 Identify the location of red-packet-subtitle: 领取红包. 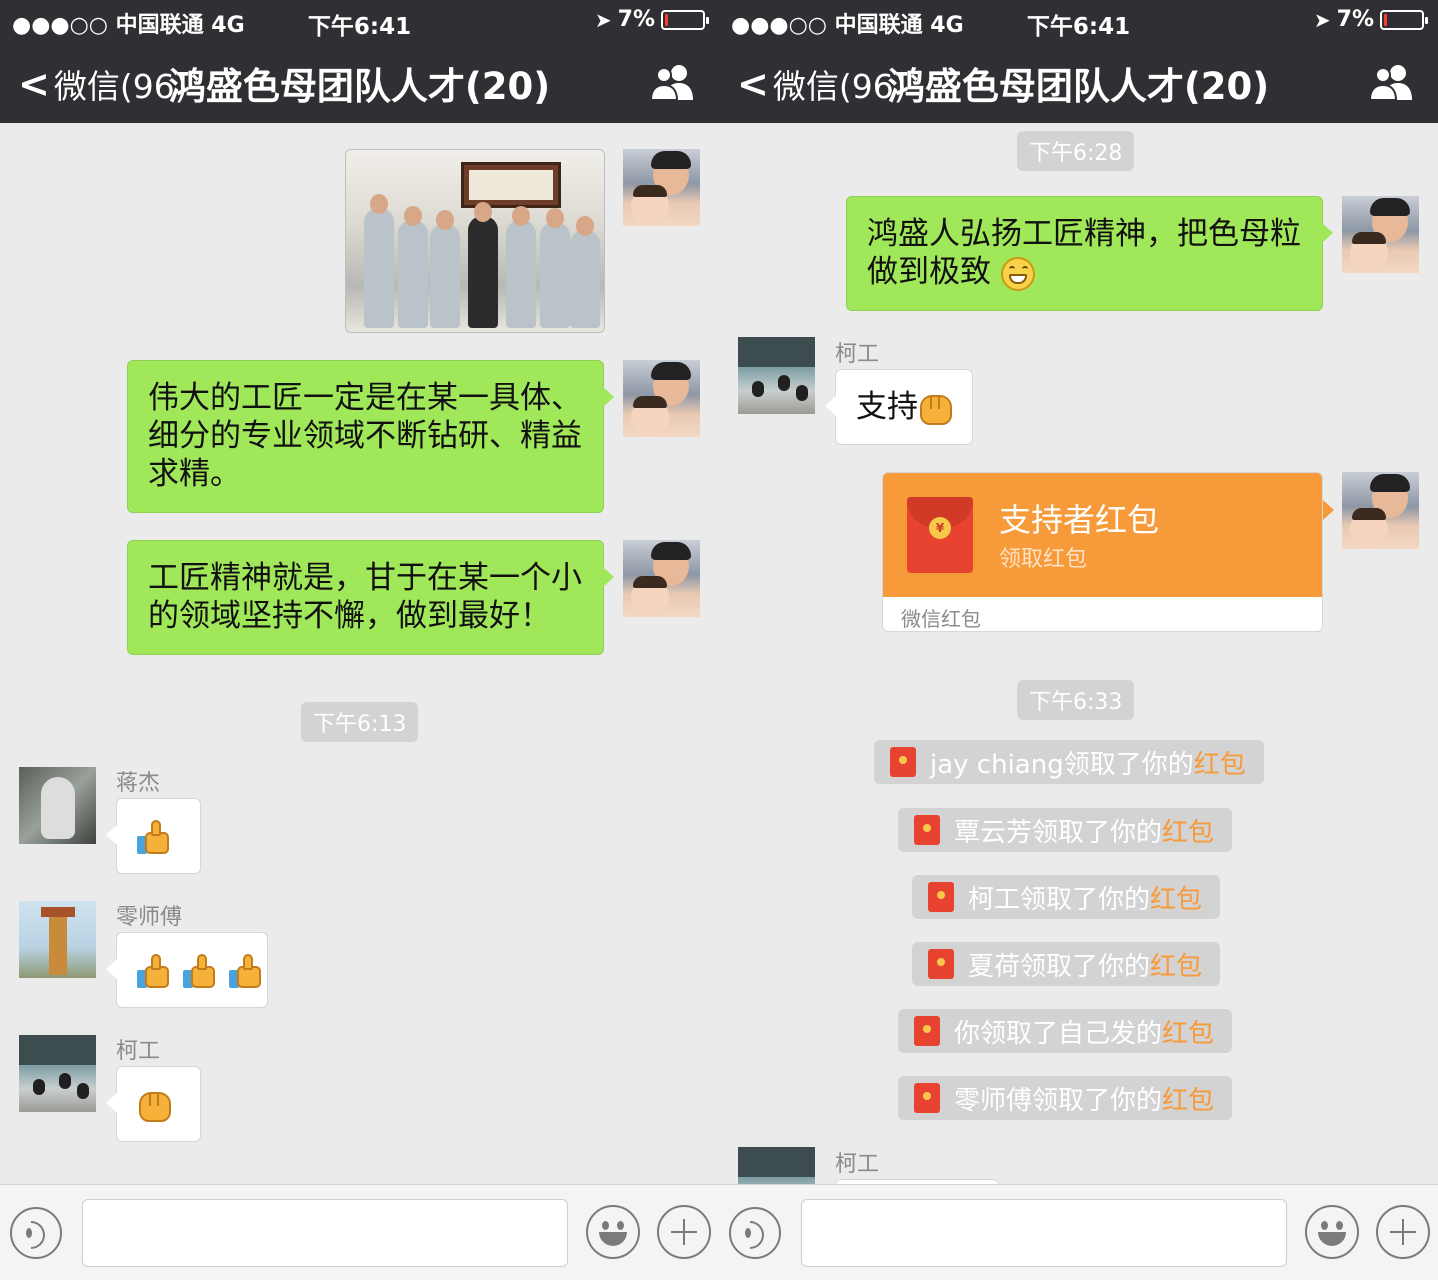
(1043, 559).